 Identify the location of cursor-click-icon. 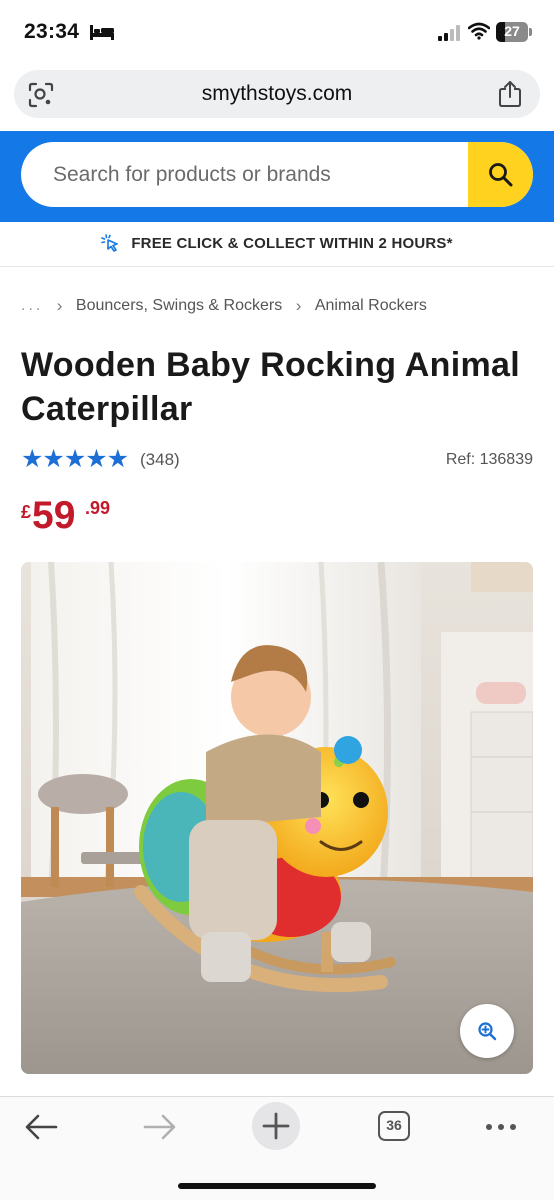
(110, 243).